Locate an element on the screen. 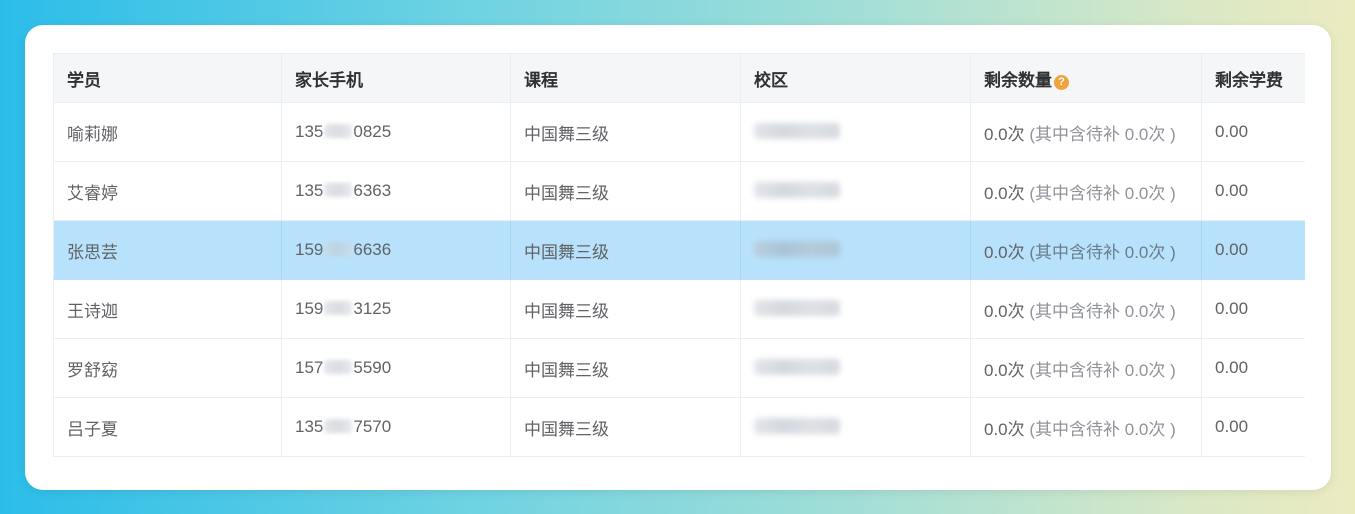  phone-suffix: 6363 is located at coordinates (372, 190).